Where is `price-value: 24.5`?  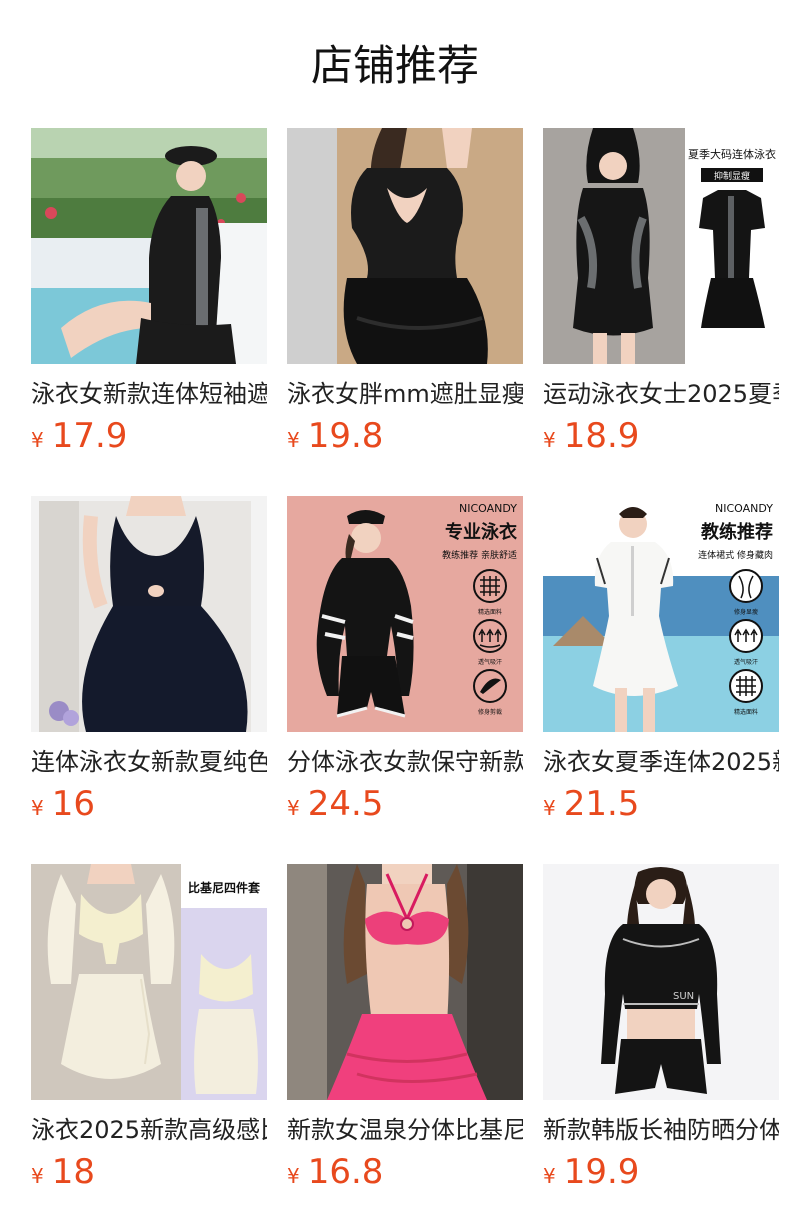 price-value: 24.5 is located at coordinates (345, 804).